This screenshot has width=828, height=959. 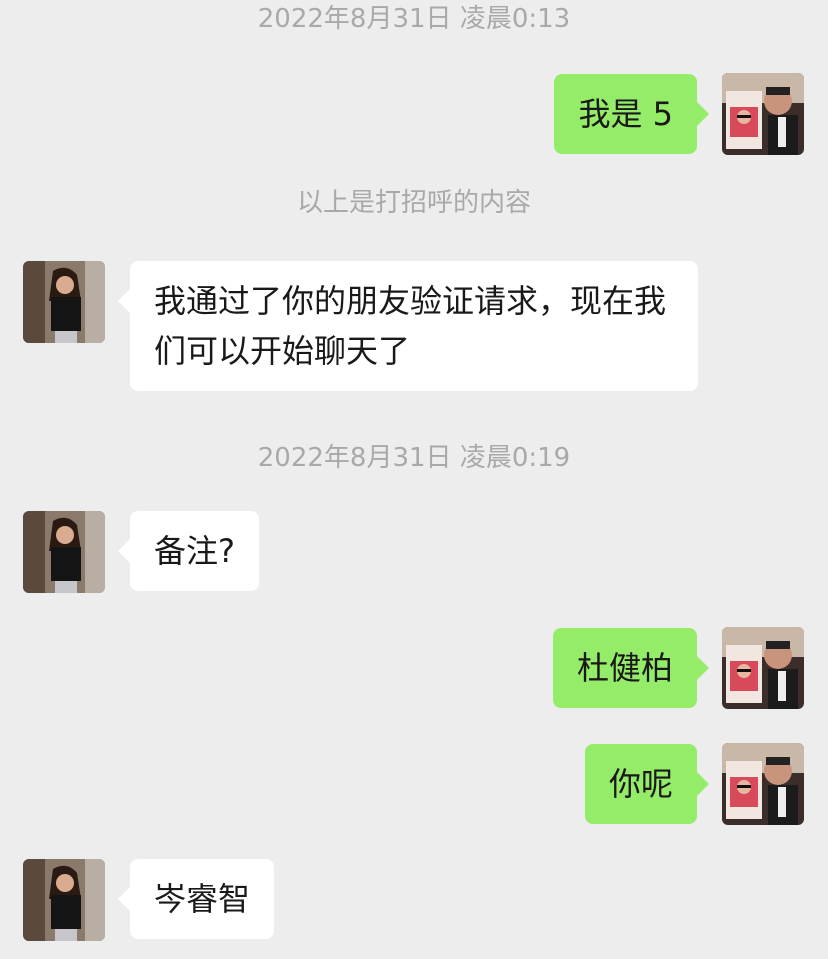 What do you see at coordinates (414, 19) in the screenshot?
I see `timestamp: 2022年8月31日 凌晨0:13` at bounding box center [414, 19].